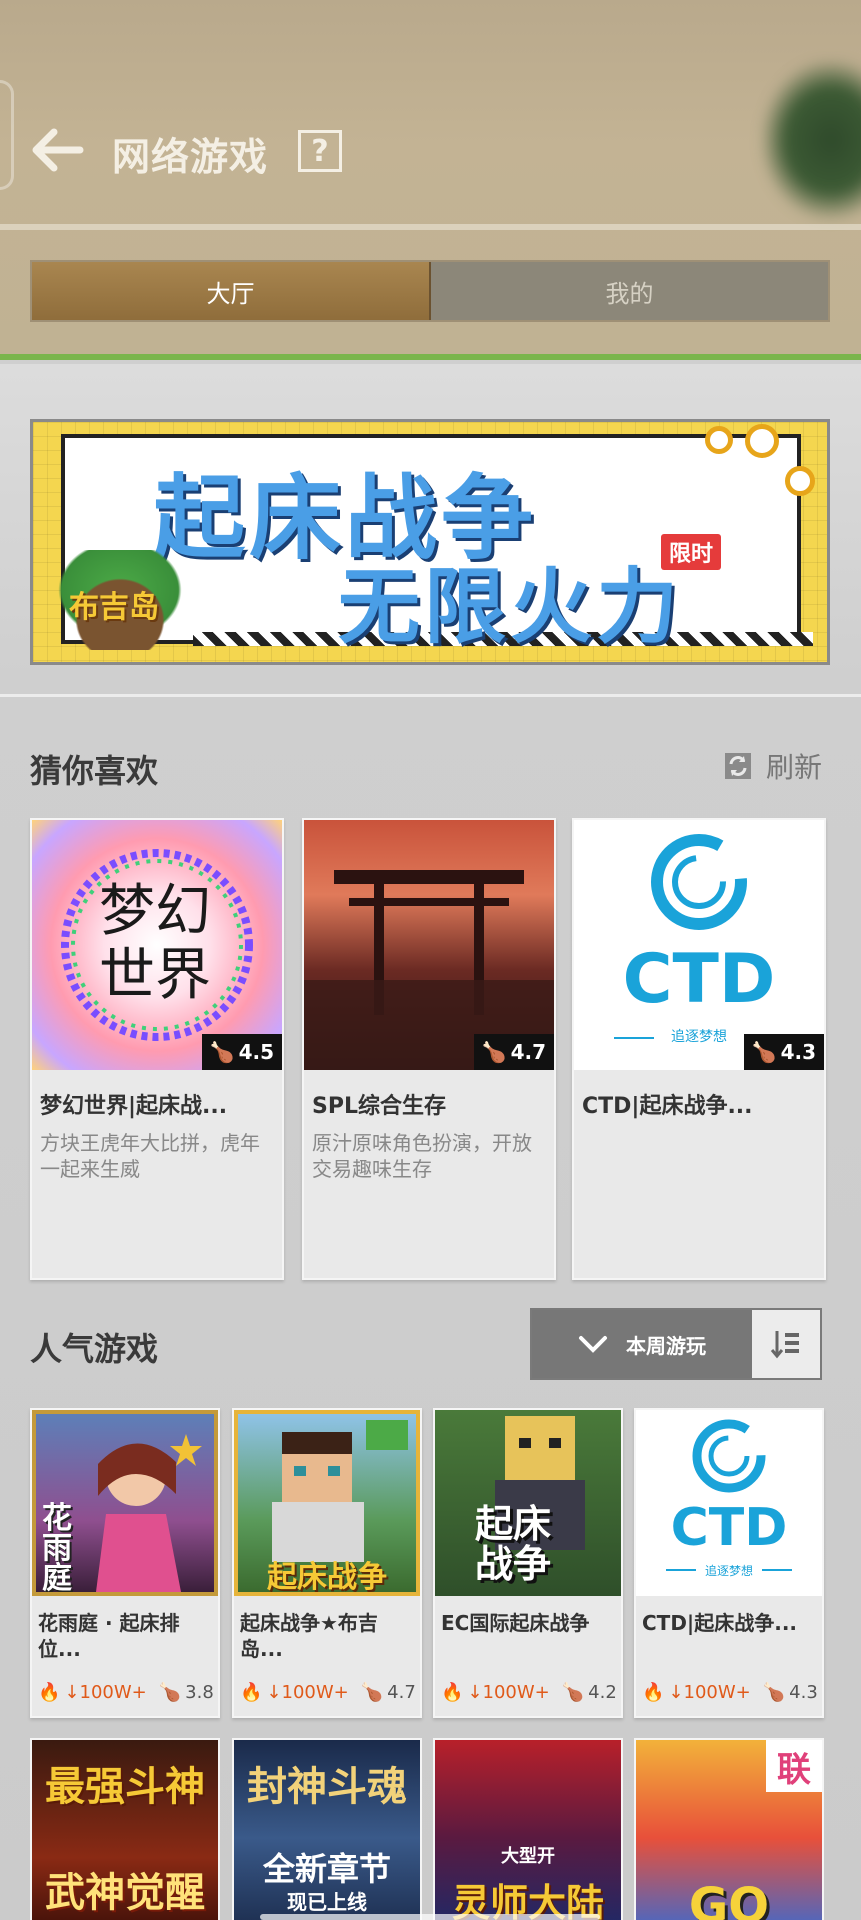 Image resolution: width=861 pixels, height=1920 pixels. I want to click on art-subtitle: 武神觉醒, so click(125, 1893).